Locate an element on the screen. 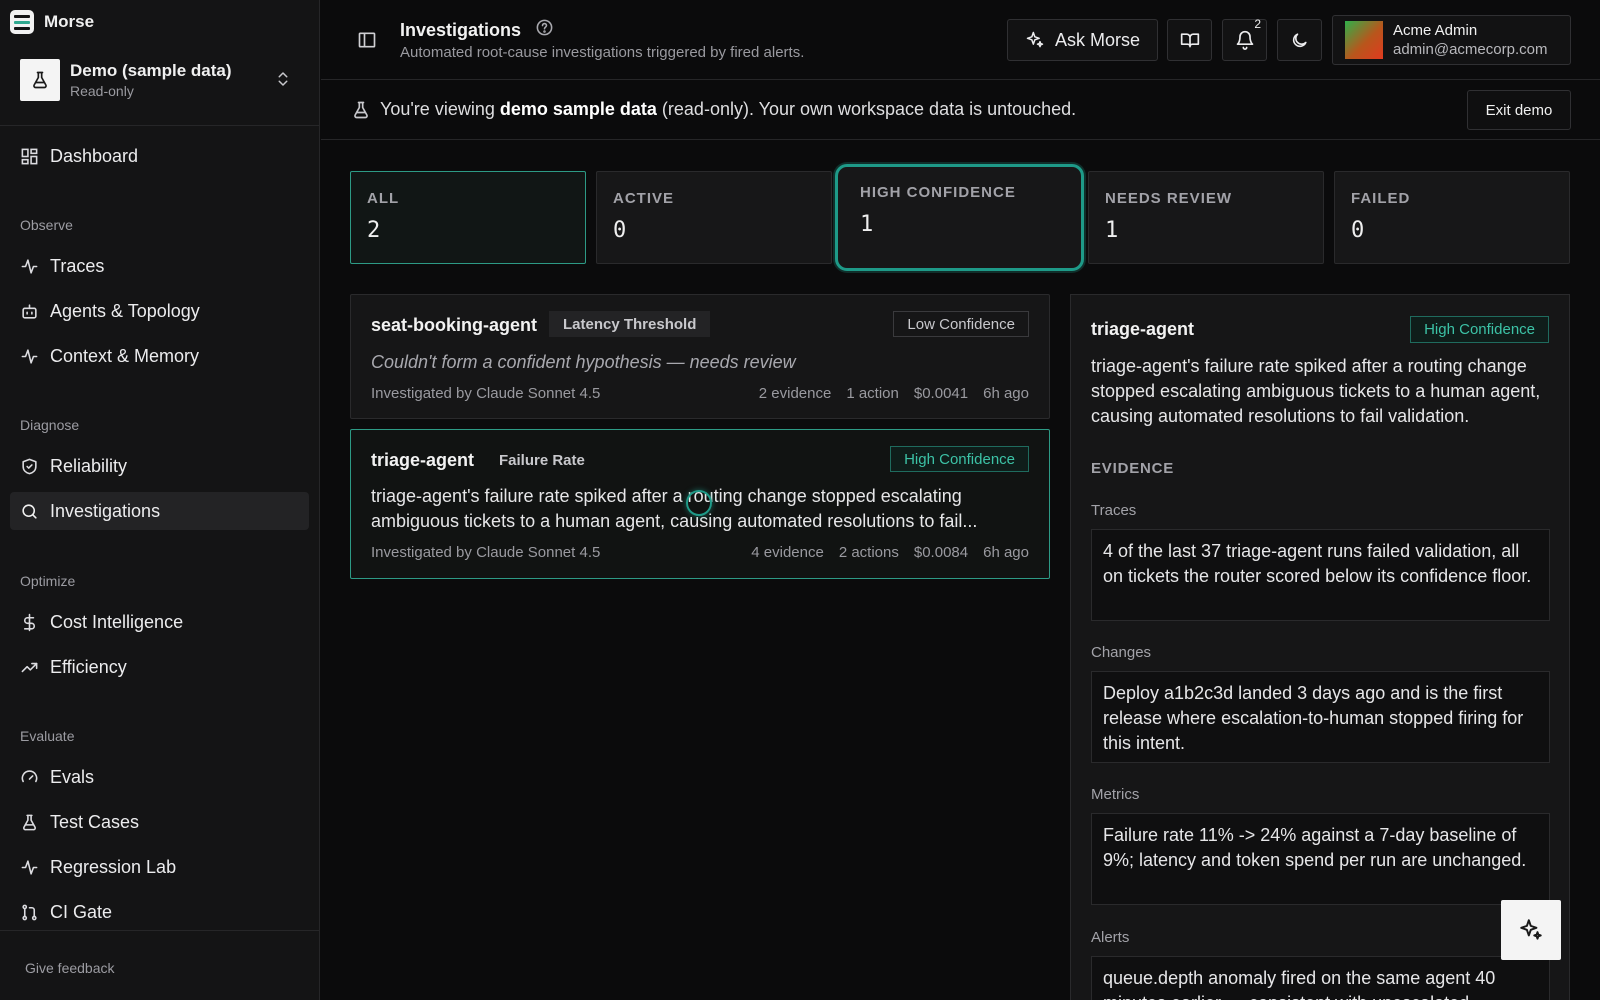  evidence-label: Changes is located at coordinates (1121, 652).